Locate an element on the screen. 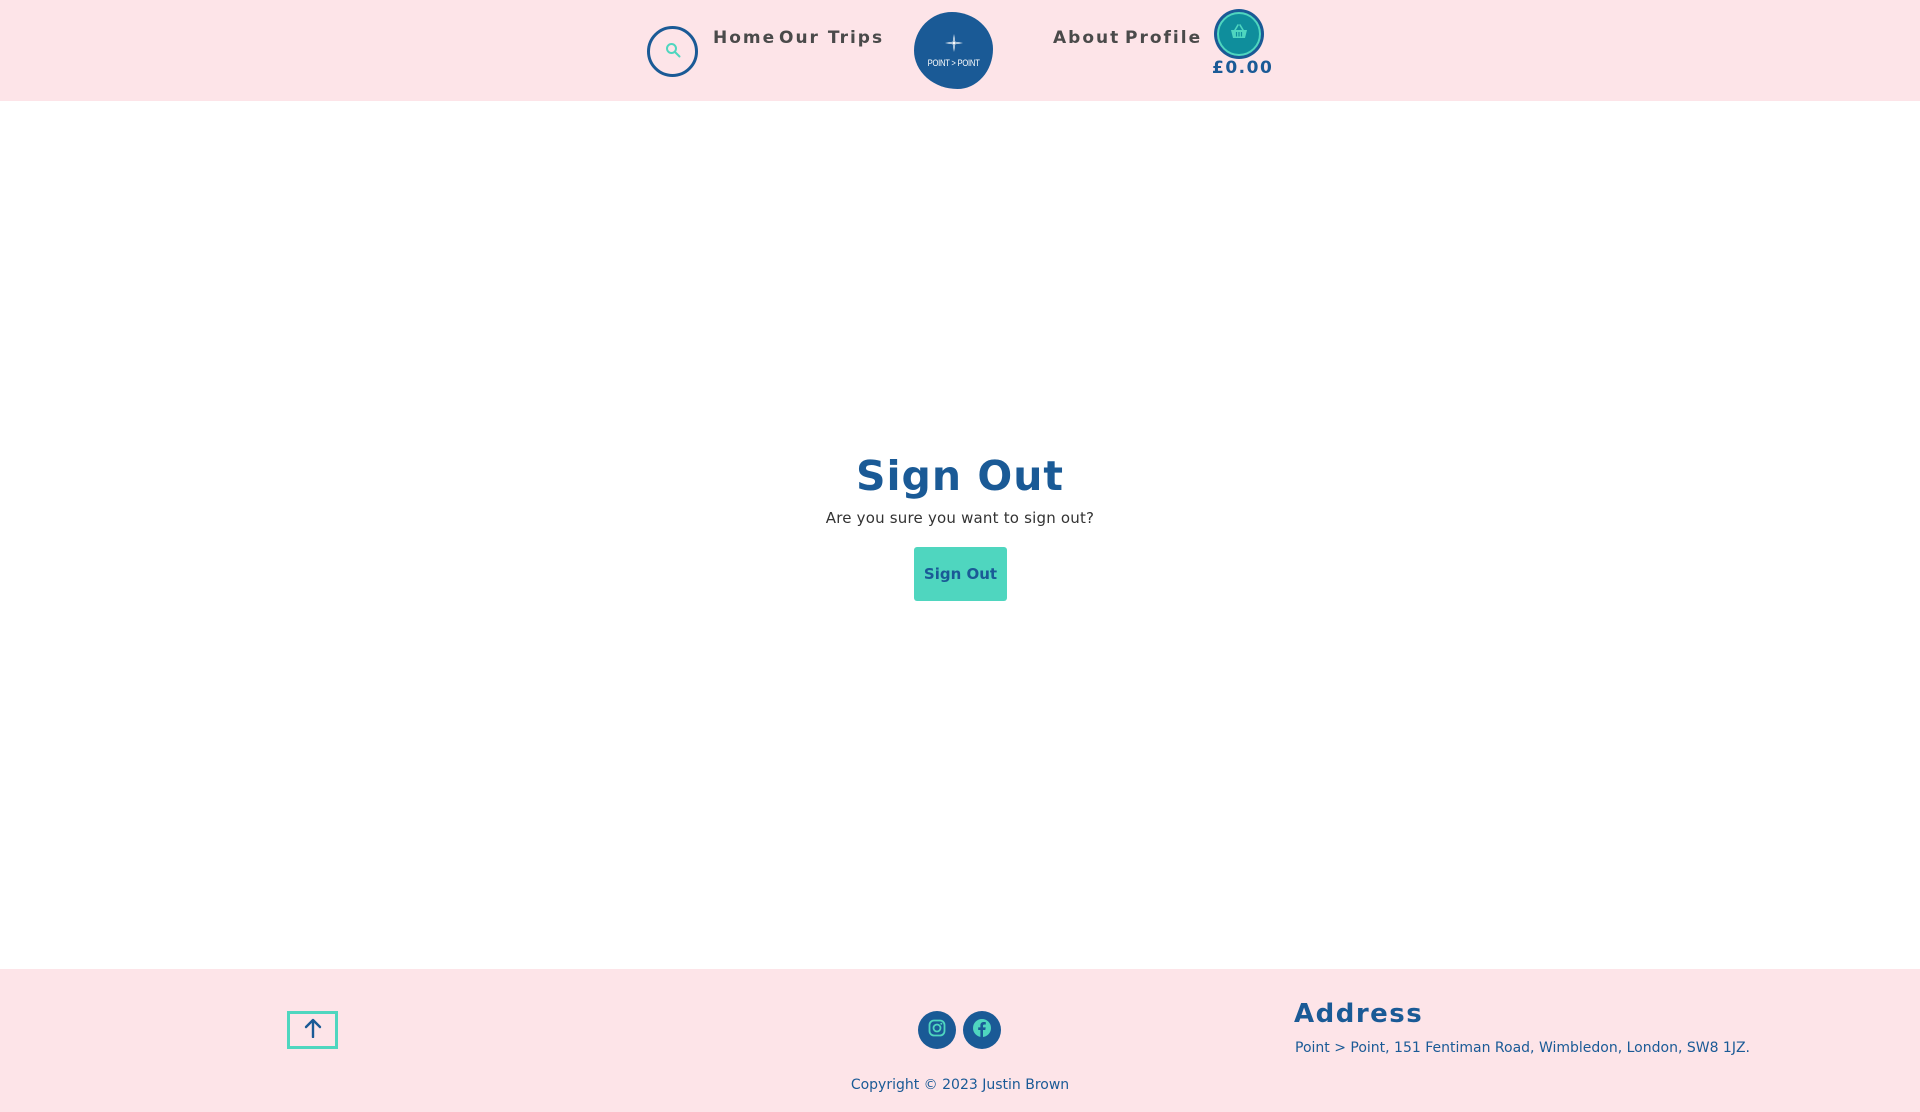  cart-total: £0.00 is located at coordinates (1242, 68).